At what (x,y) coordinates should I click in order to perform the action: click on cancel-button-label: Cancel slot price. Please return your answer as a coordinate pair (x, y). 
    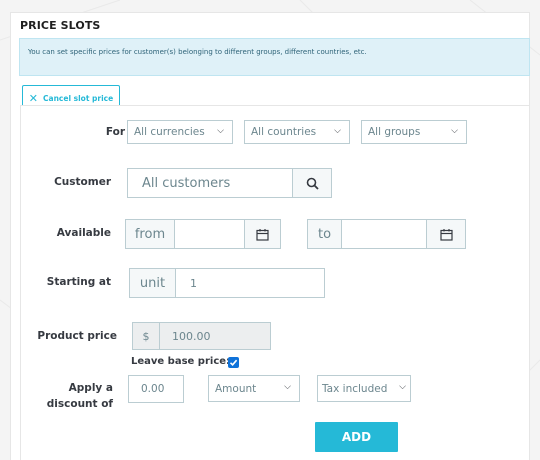
    Looking at the image, I should click on (78, 98).